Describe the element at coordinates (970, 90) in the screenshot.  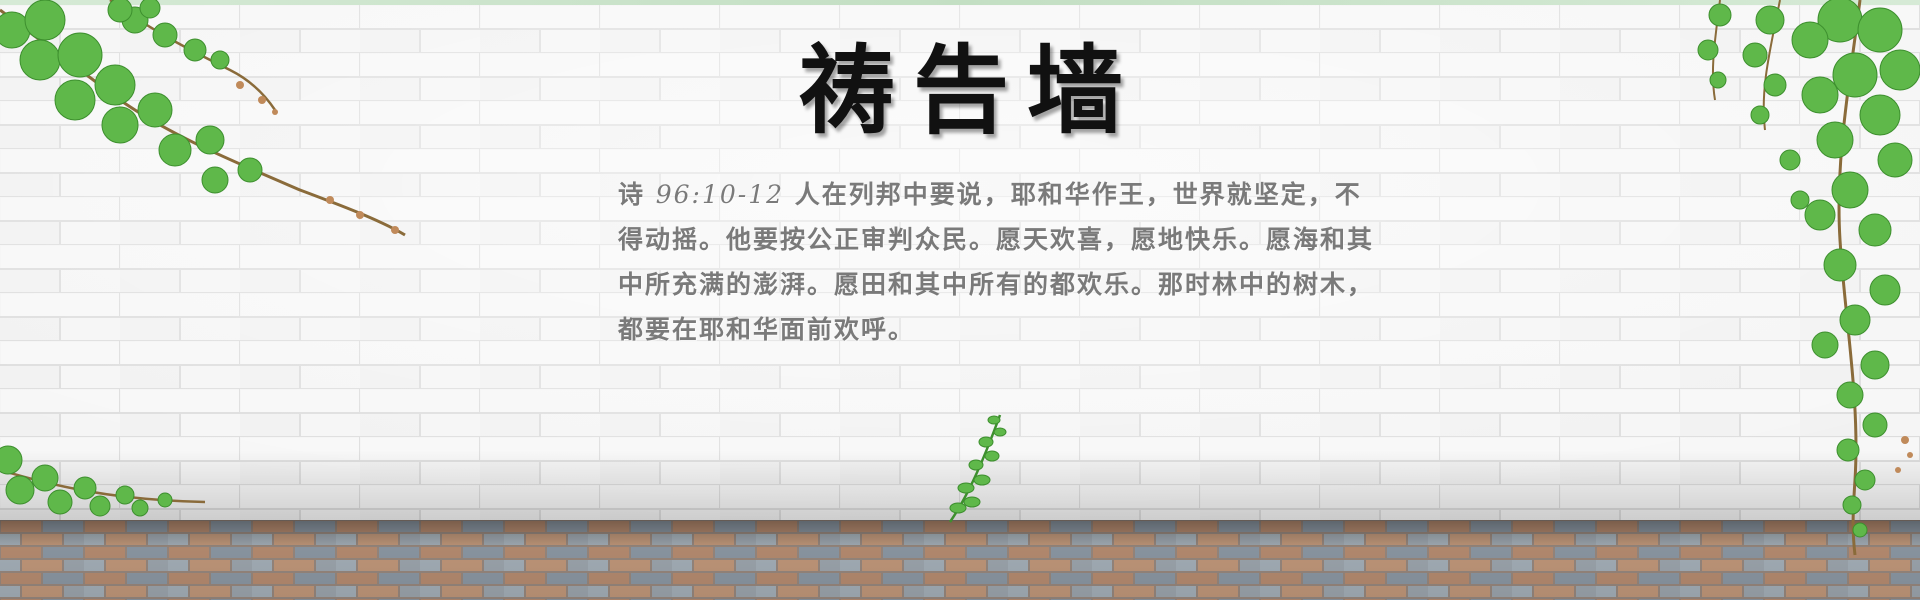
I see `page-title: 祷告墙` at that location.